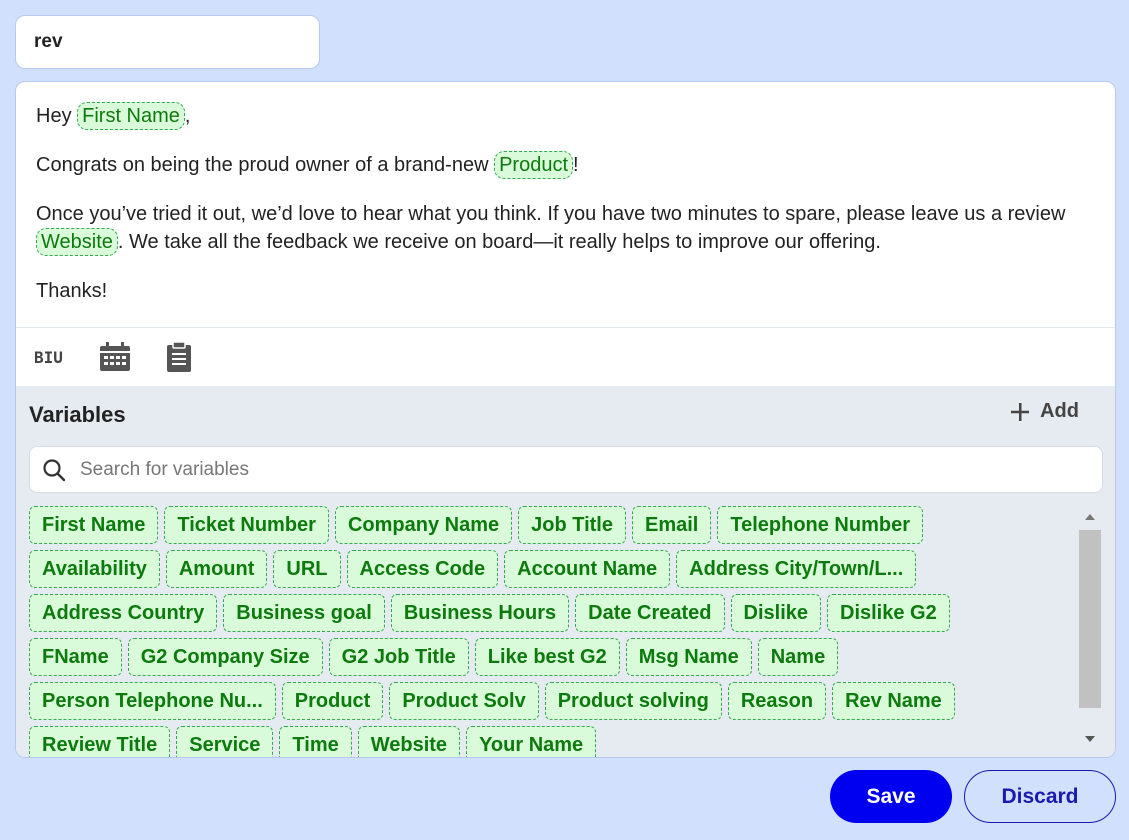  I want to click on variable-chip: Product solving, so click(633, 701).